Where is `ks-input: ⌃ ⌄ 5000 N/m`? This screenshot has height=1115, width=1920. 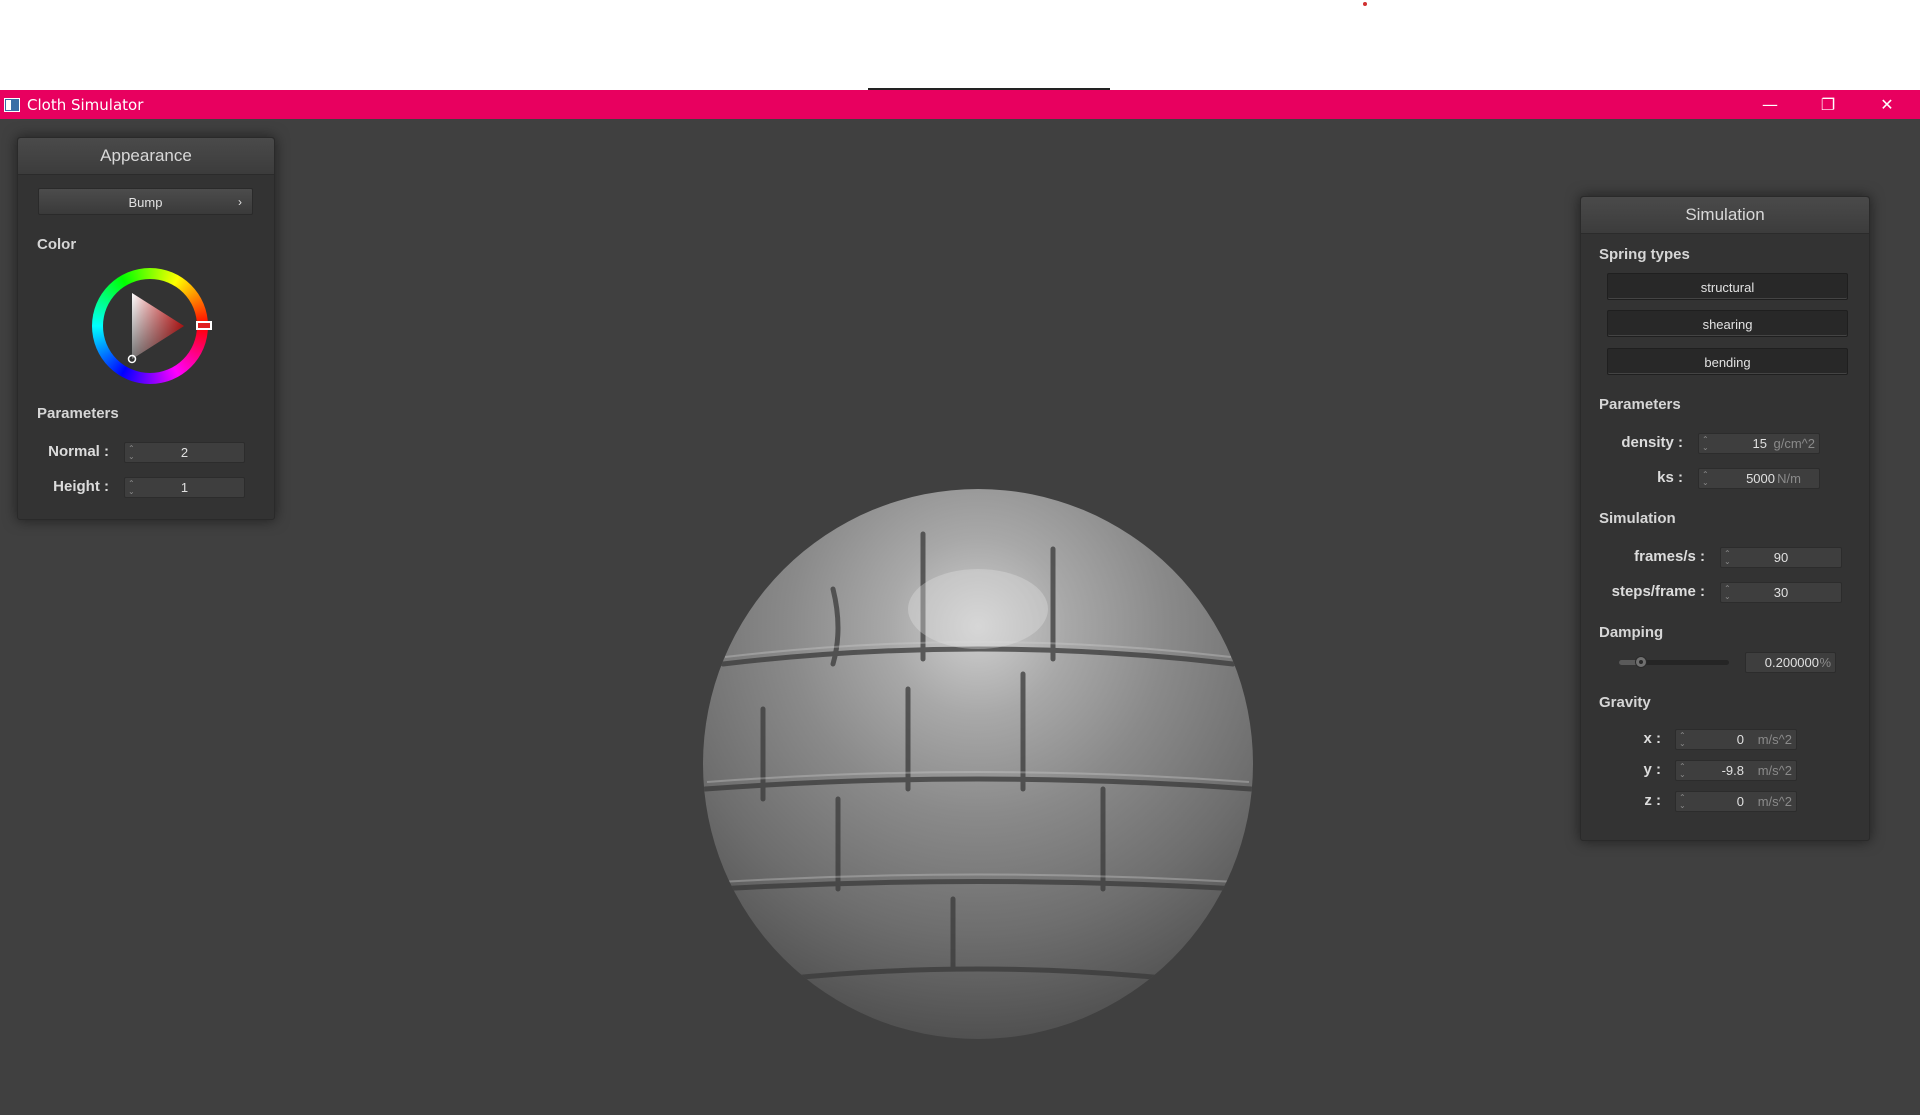 ks-input: ⌃ ⌄ 5000 N/m is located at coordinates (1759, 478).